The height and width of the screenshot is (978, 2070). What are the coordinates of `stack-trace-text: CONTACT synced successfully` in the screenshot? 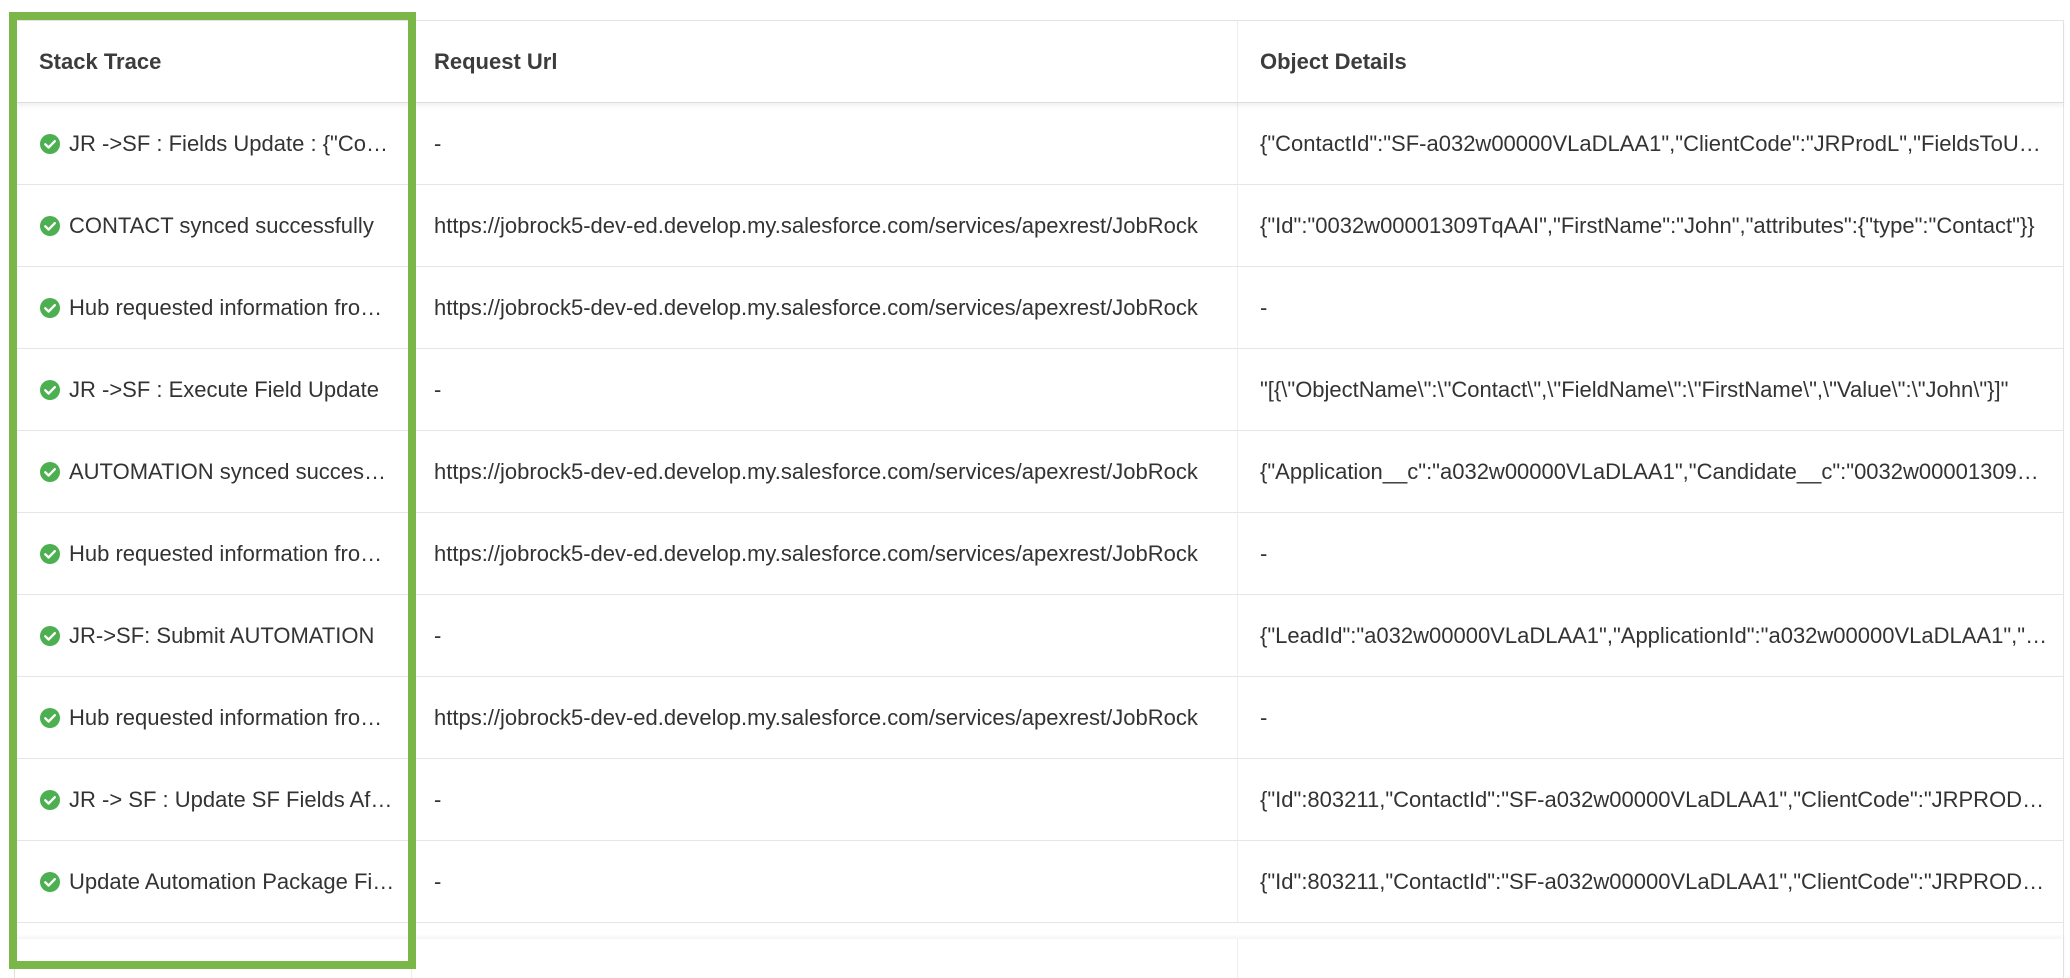 It's located at (221, 225).